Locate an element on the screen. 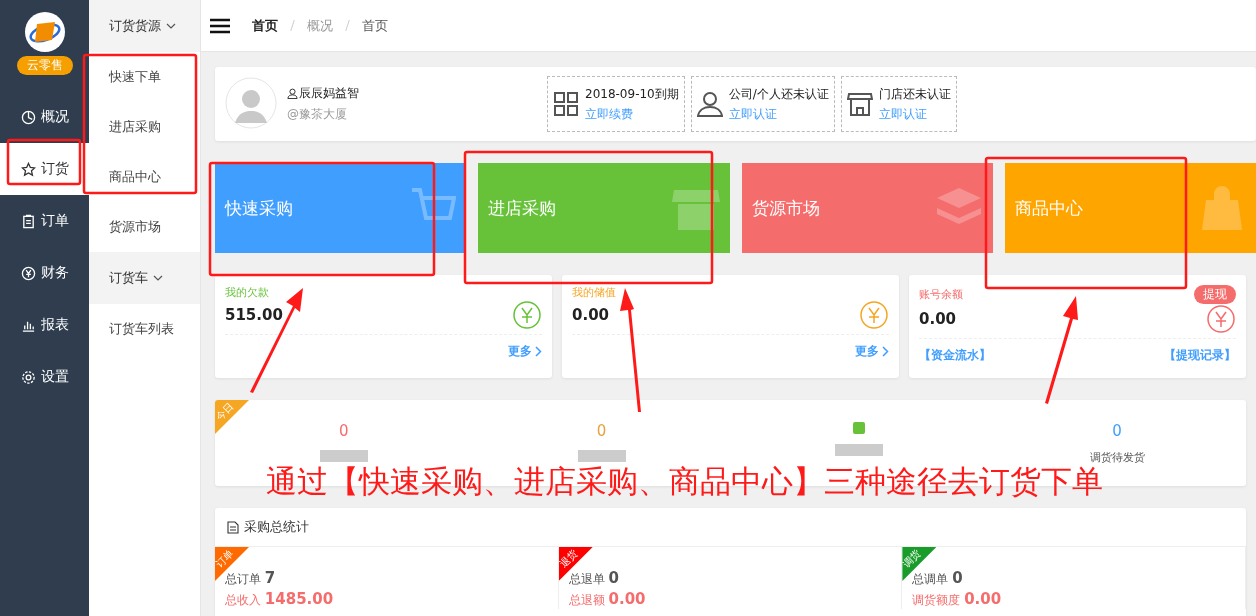 This screenshot has height=616, width=1256. account-title: 账号余额 is located at coordinates (941, 294).